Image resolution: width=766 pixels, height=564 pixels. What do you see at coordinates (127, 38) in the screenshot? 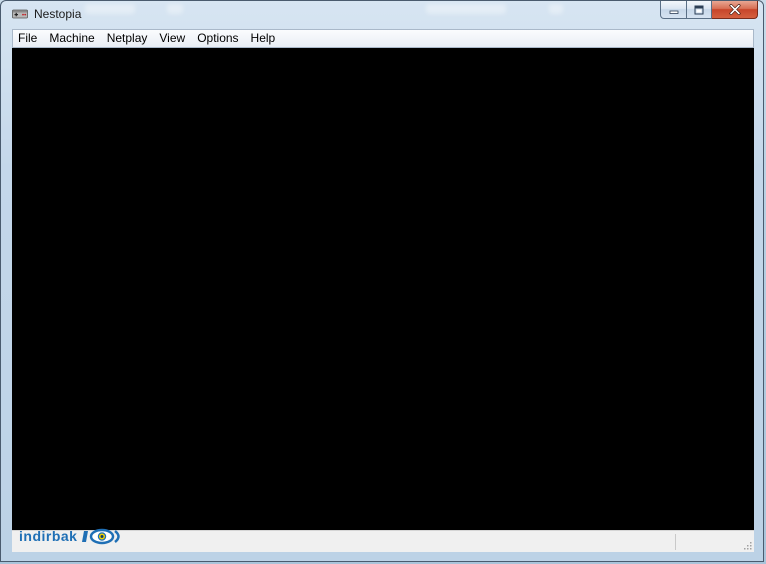
I see `menu-netplay: Netplay` at bounding box center [127, 38].